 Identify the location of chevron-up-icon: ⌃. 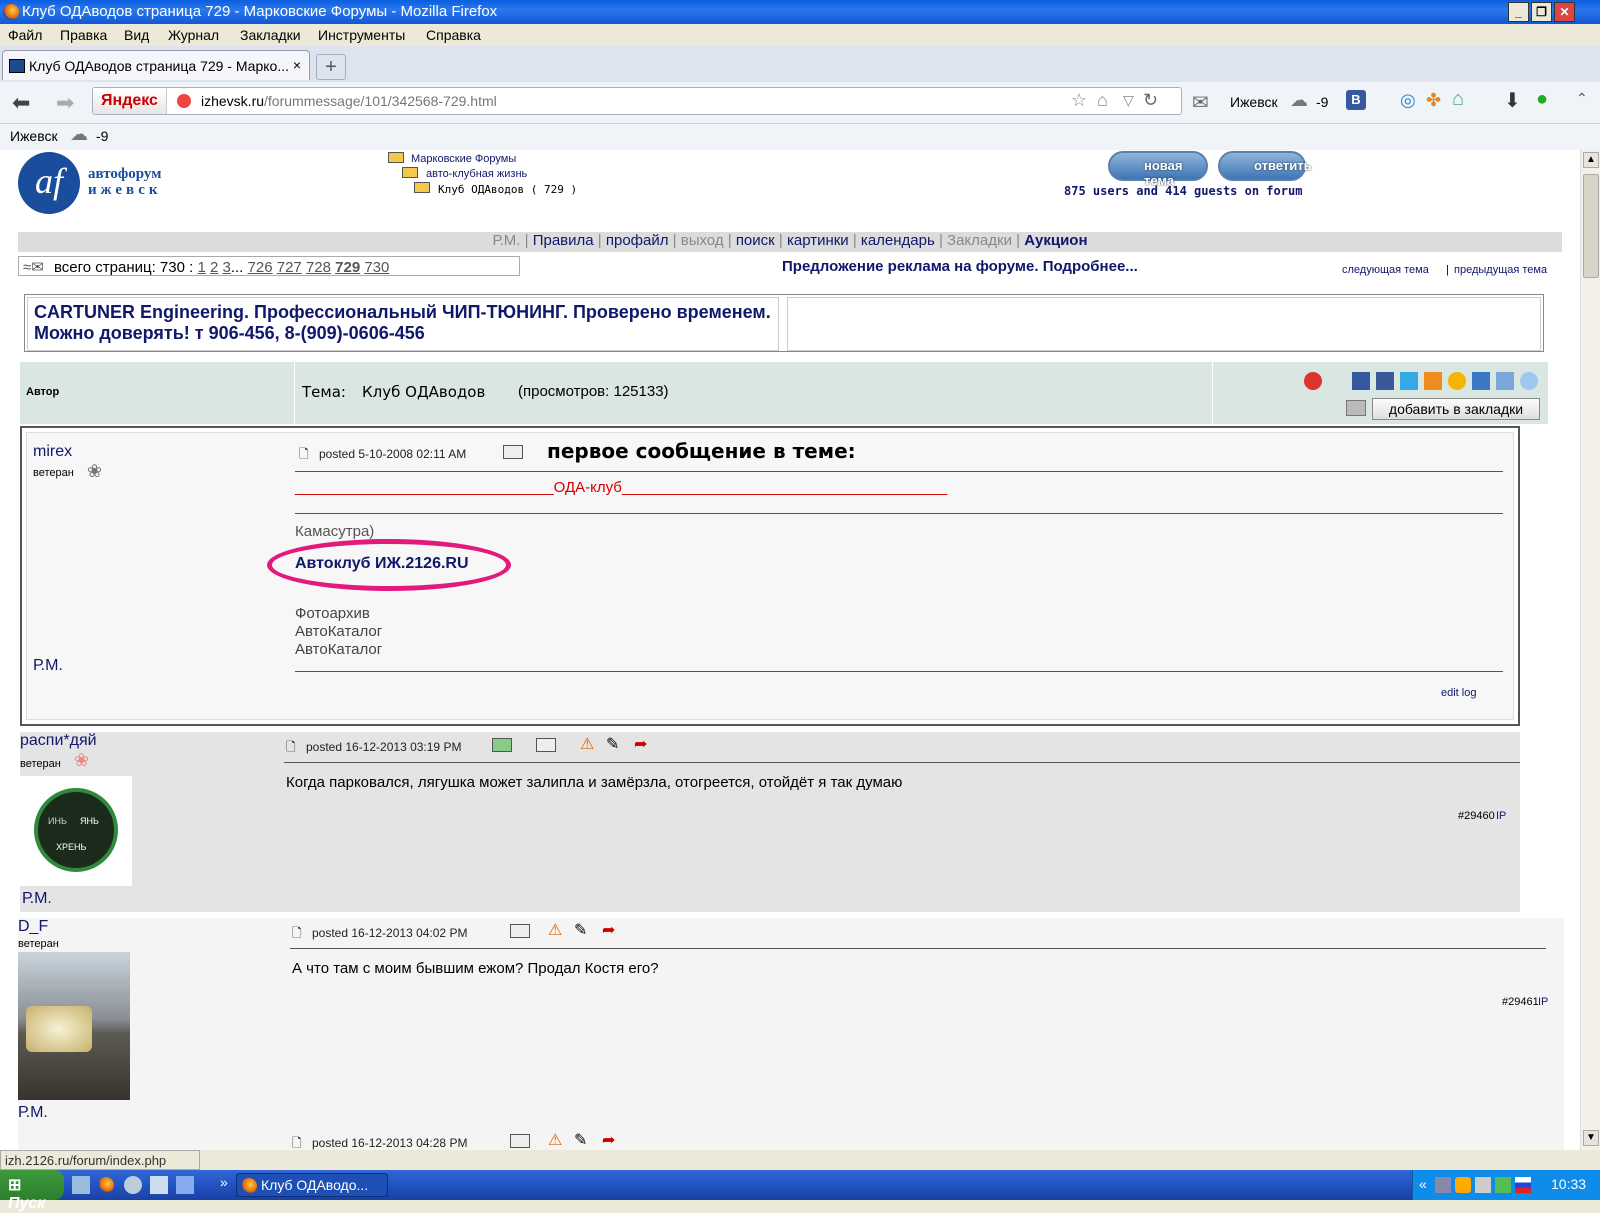
(1582, 98).